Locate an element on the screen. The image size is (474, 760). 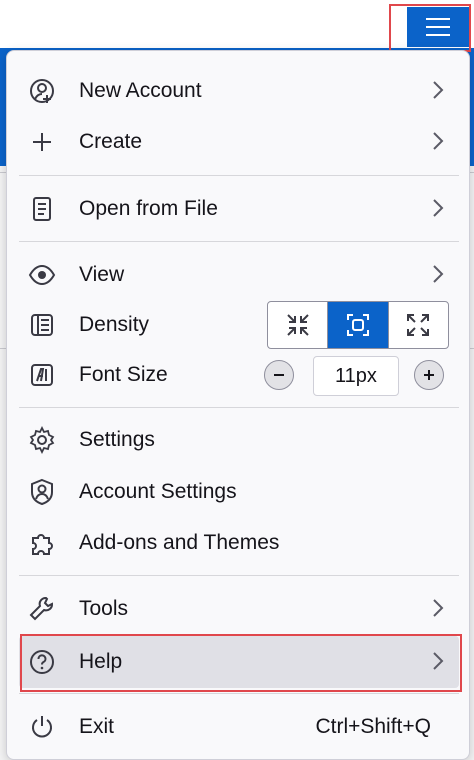
font-size-icon is located at coordinates (42, 375).